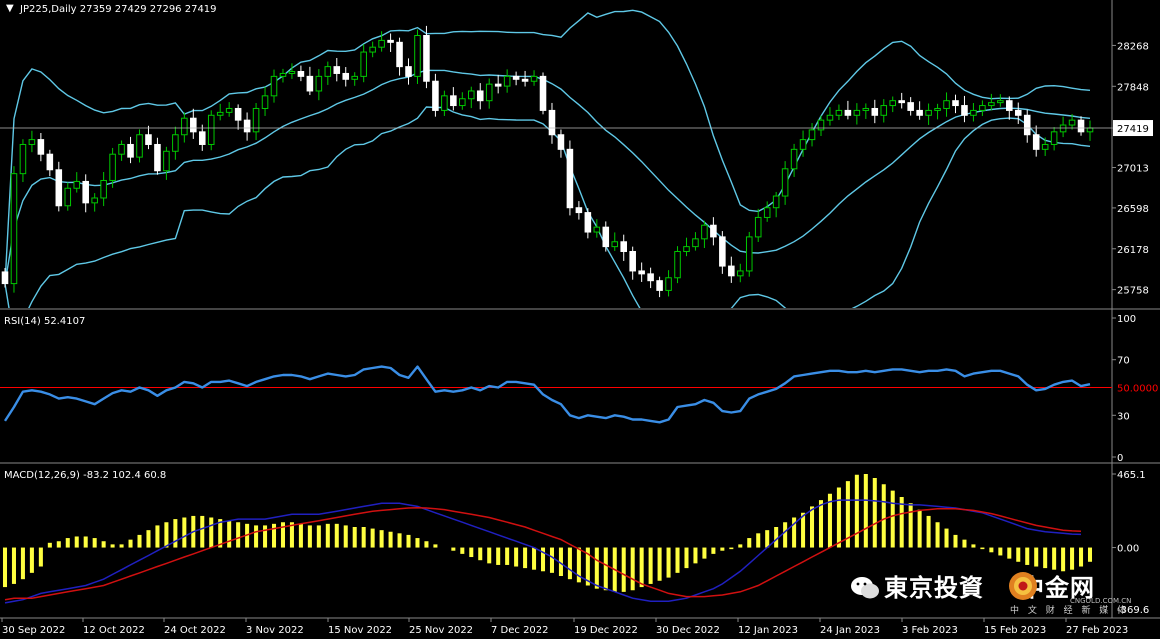 The image size is (1160, 639). I want to click on rsi-tick-label: 100, so click(1126, 319).